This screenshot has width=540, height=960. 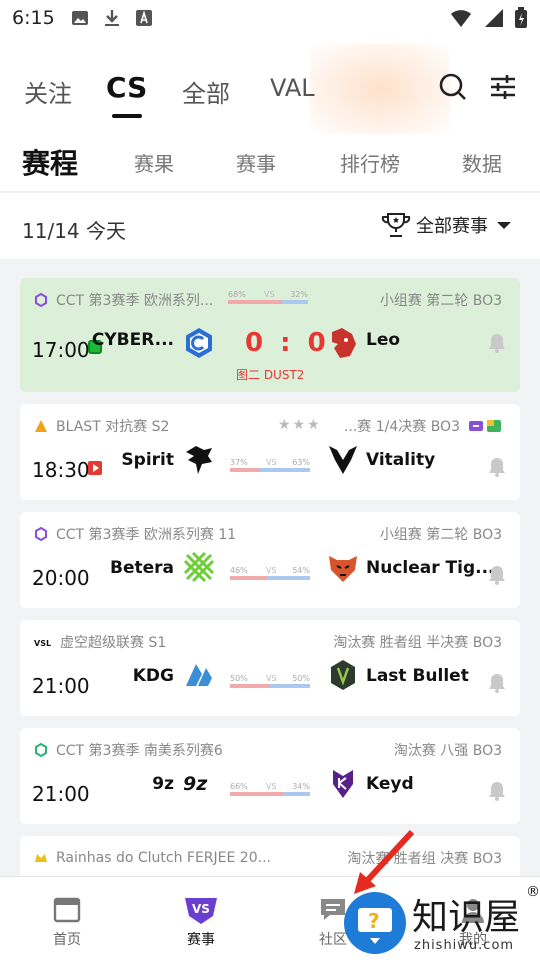 I want to click on event-filter-dropdown: 全部赛事, so click(x=448, y=225).